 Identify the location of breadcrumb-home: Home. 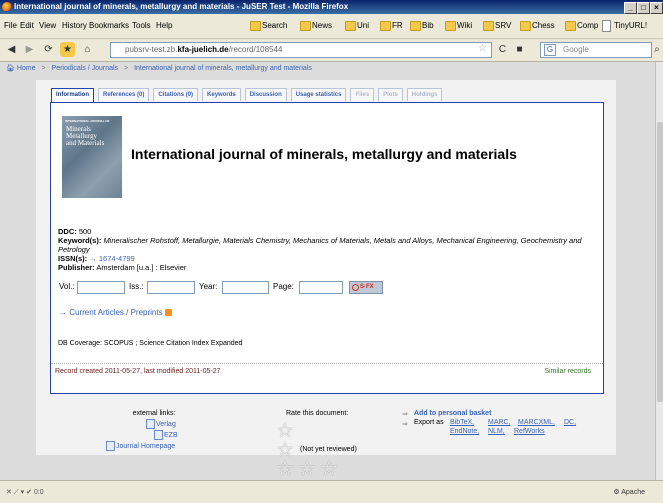
(26, 68).